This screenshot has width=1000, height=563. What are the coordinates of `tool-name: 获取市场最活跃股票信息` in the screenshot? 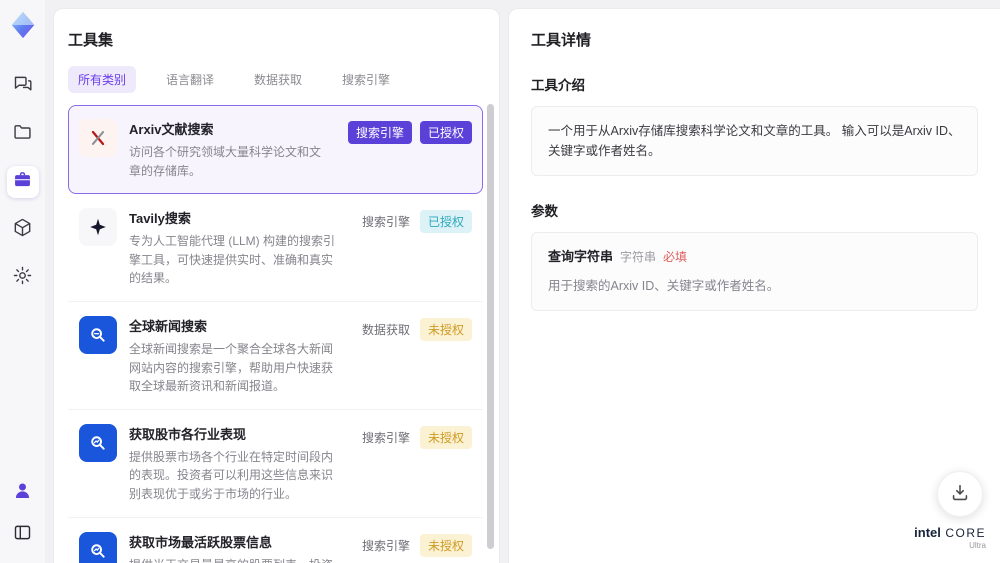 It's located at (201, 542).